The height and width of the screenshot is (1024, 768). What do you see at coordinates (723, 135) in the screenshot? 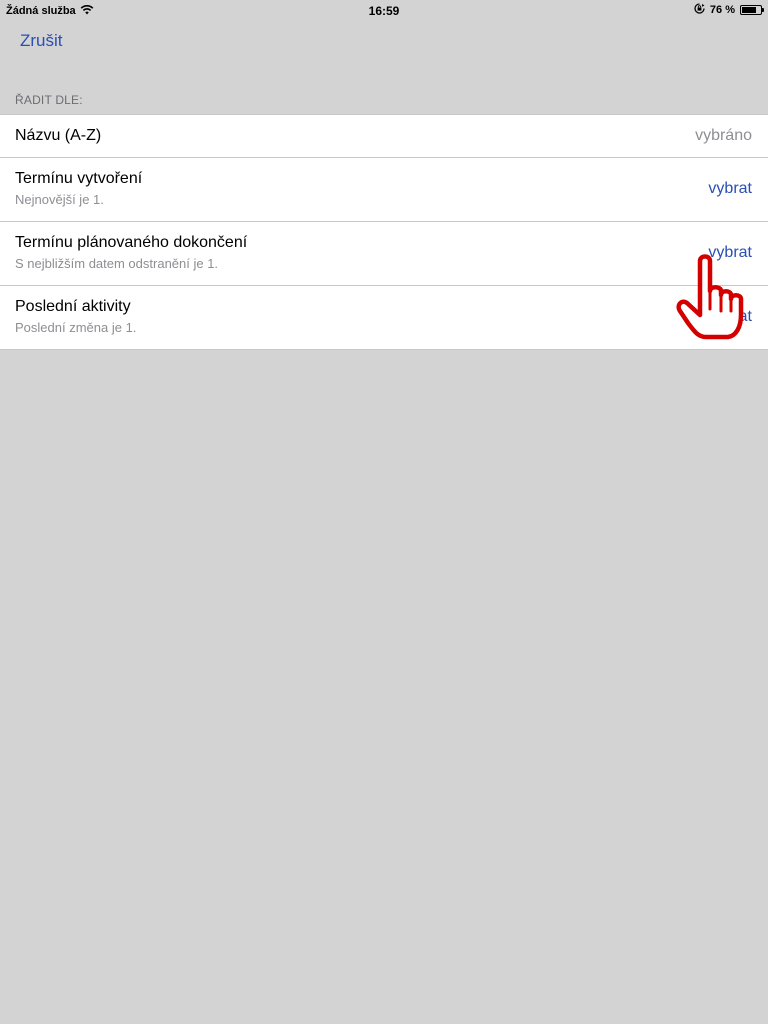
I see `option-status-selected: vybráno` at bounding box center [723, 135].